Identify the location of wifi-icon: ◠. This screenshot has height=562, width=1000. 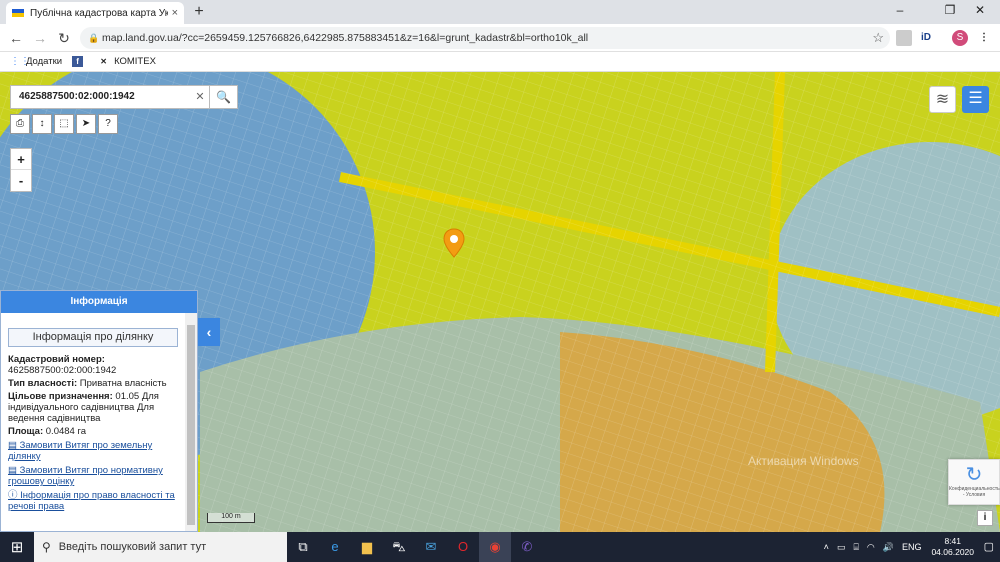
(871, 547).